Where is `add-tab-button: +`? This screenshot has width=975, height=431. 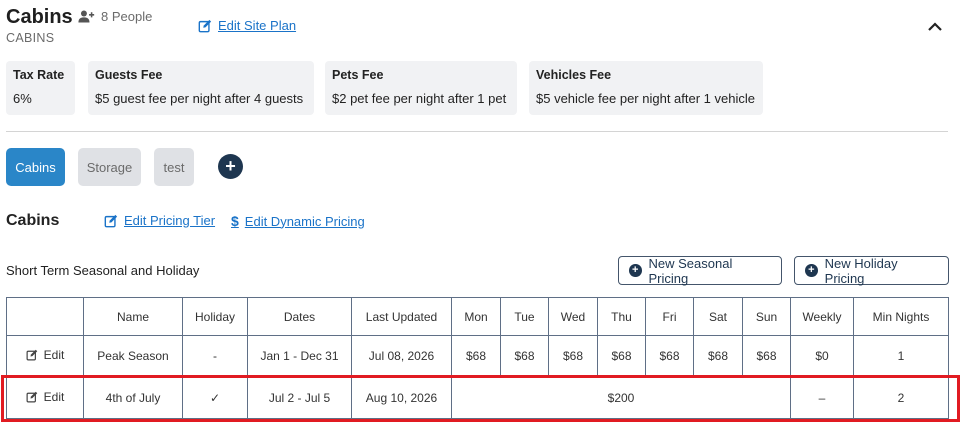
add-tab-button: + is located at coordinates (230, 166).